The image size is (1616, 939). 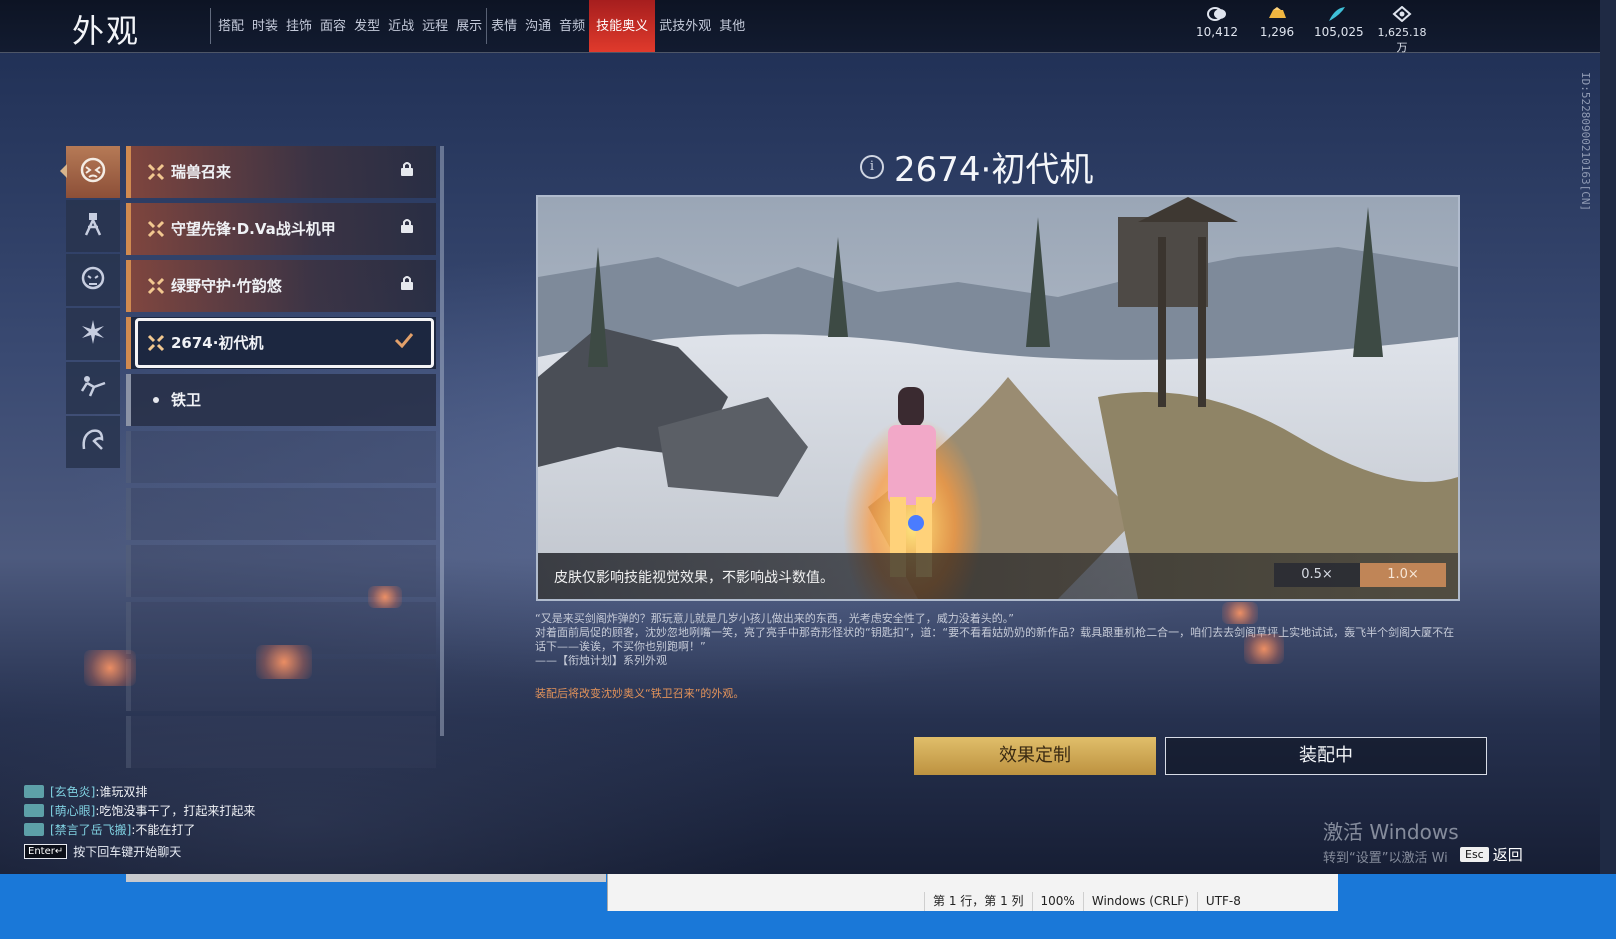 What do you see at coordinates (872, 166) in the screenshot?
I see `info-icon: i` at bounding box center [872, 166].